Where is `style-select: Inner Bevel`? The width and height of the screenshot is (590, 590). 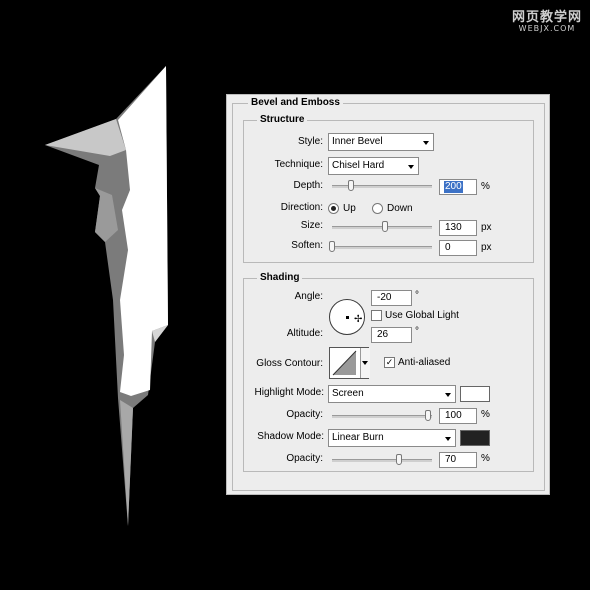
style-select: Inner Bevel is located at coordinates (381, 142).